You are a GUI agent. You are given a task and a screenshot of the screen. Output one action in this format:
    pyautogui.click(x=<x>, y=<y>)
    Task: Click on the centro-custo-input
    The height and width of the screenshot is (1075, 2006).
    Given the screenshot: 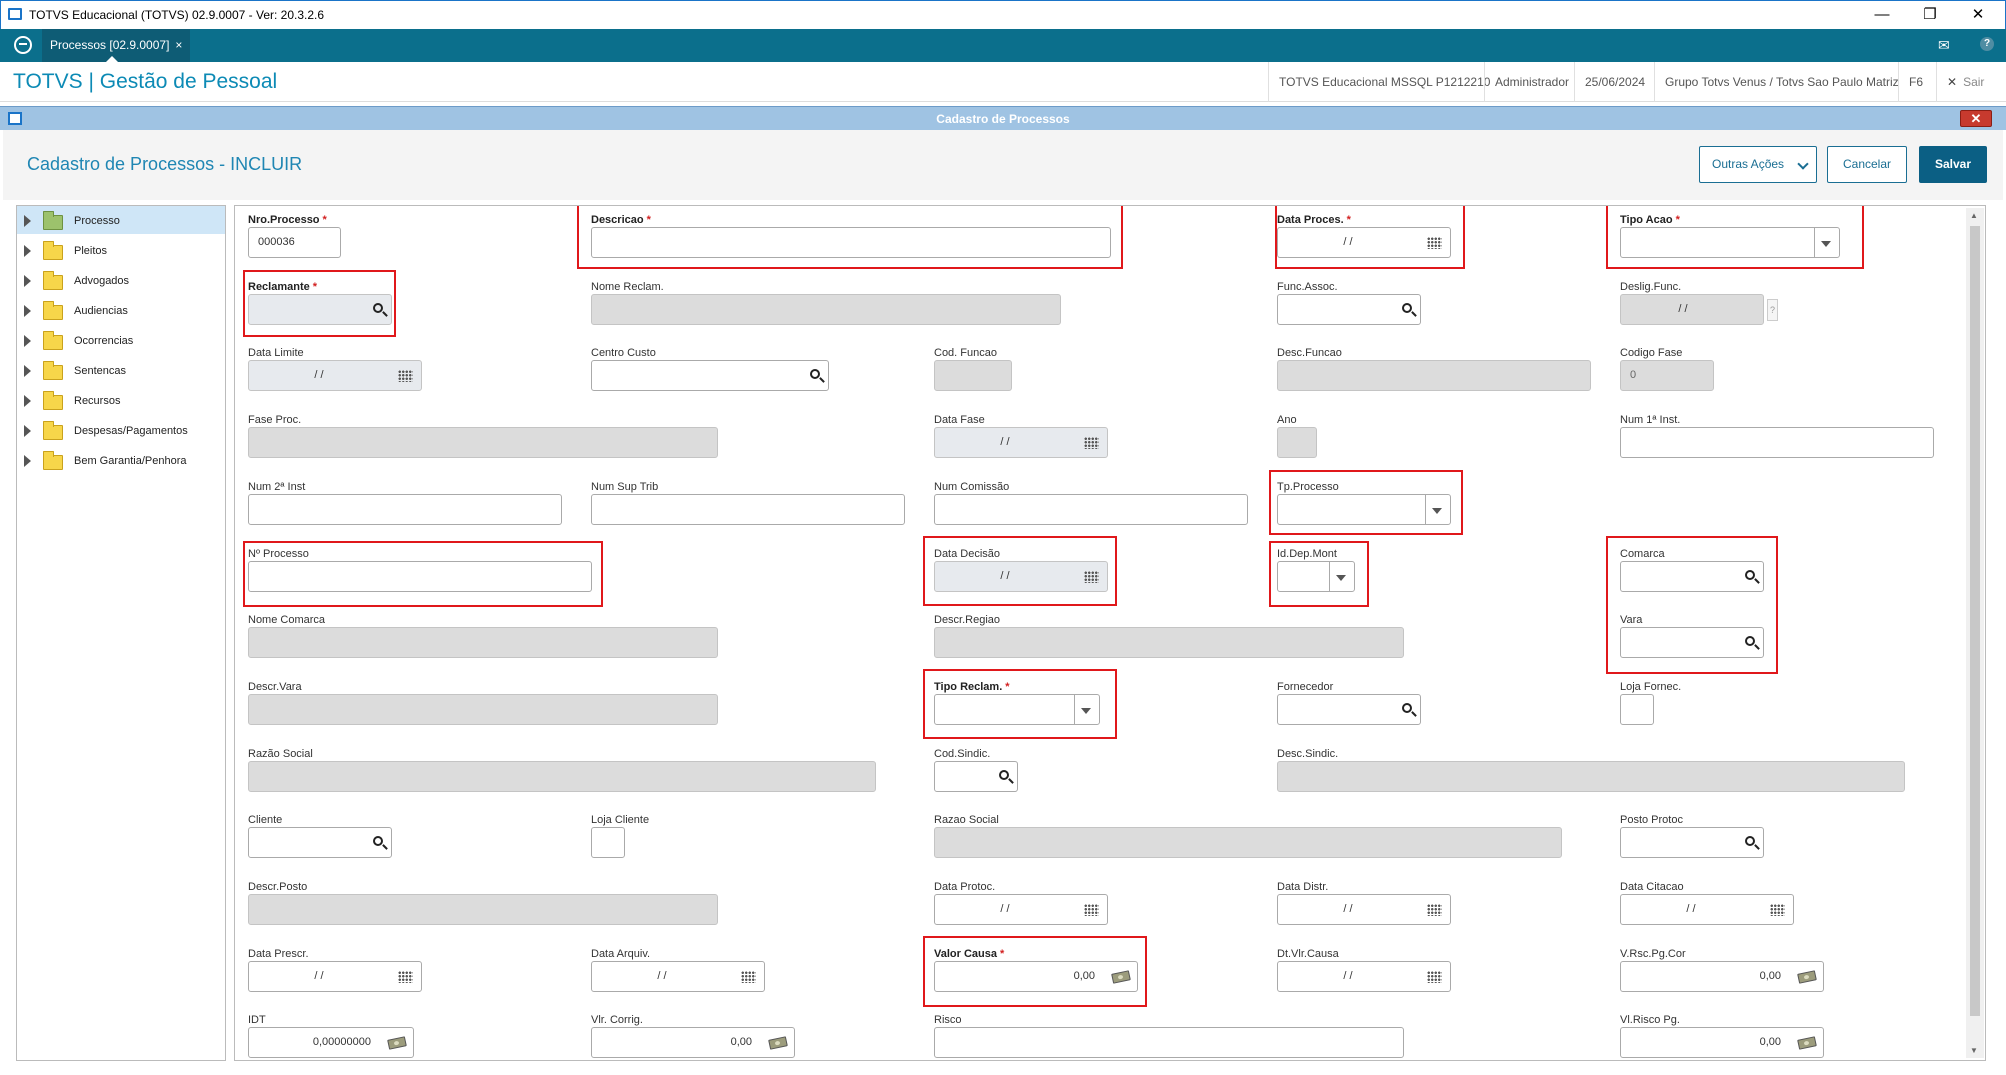 What is the action you would take?
    pyautogui.click(x=710, y=375)
    